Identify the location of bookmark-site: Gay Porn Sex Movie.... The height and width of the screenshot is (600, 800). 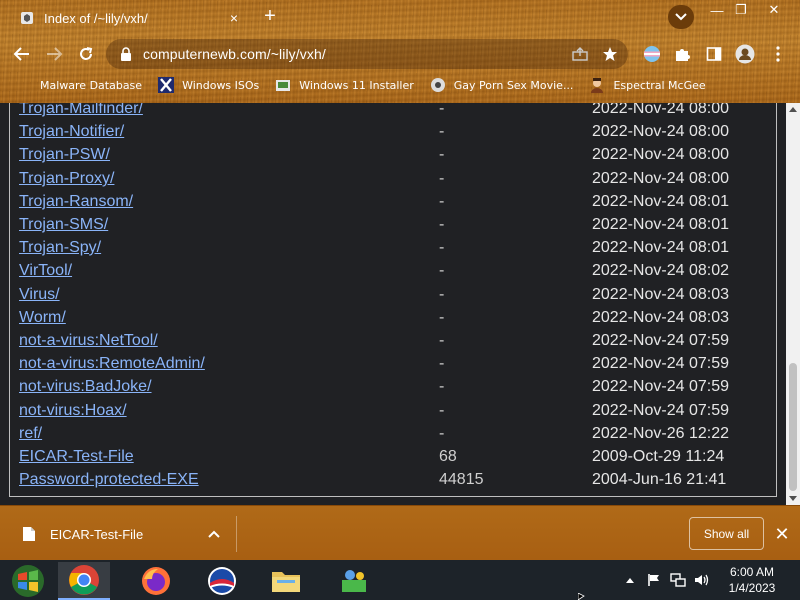
(501, 85).